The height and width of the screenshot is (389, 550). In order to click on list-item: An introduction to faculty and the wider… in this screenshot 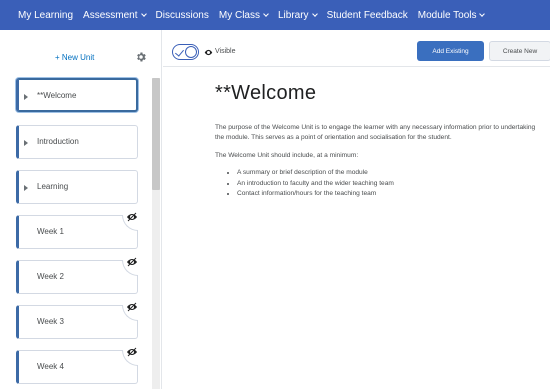, I will do `click(391, 184)`.